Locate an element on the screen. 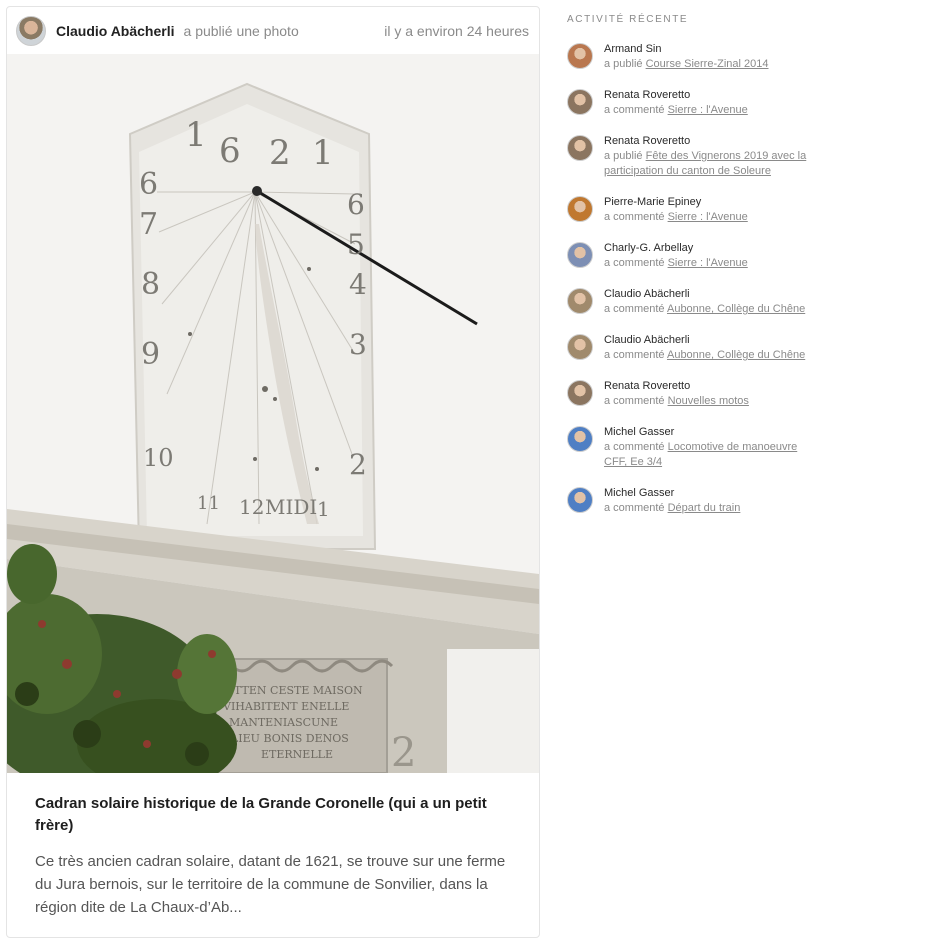  sundial-numeral: 9 is located at coordinates (150, 354).